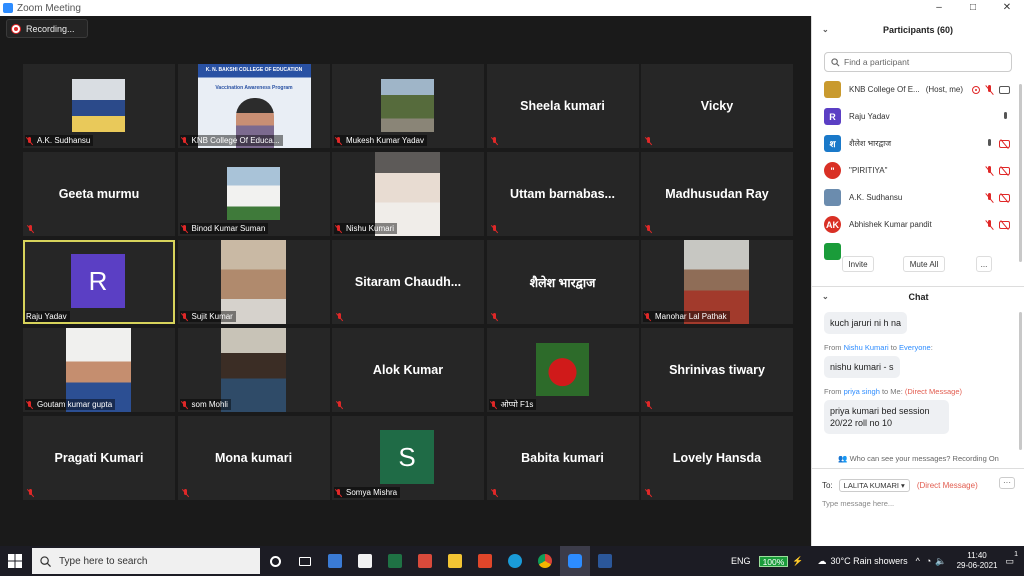 This screenshot has width=1024, height=576. I want to click on invite-button: Invite, so click(858, 264).